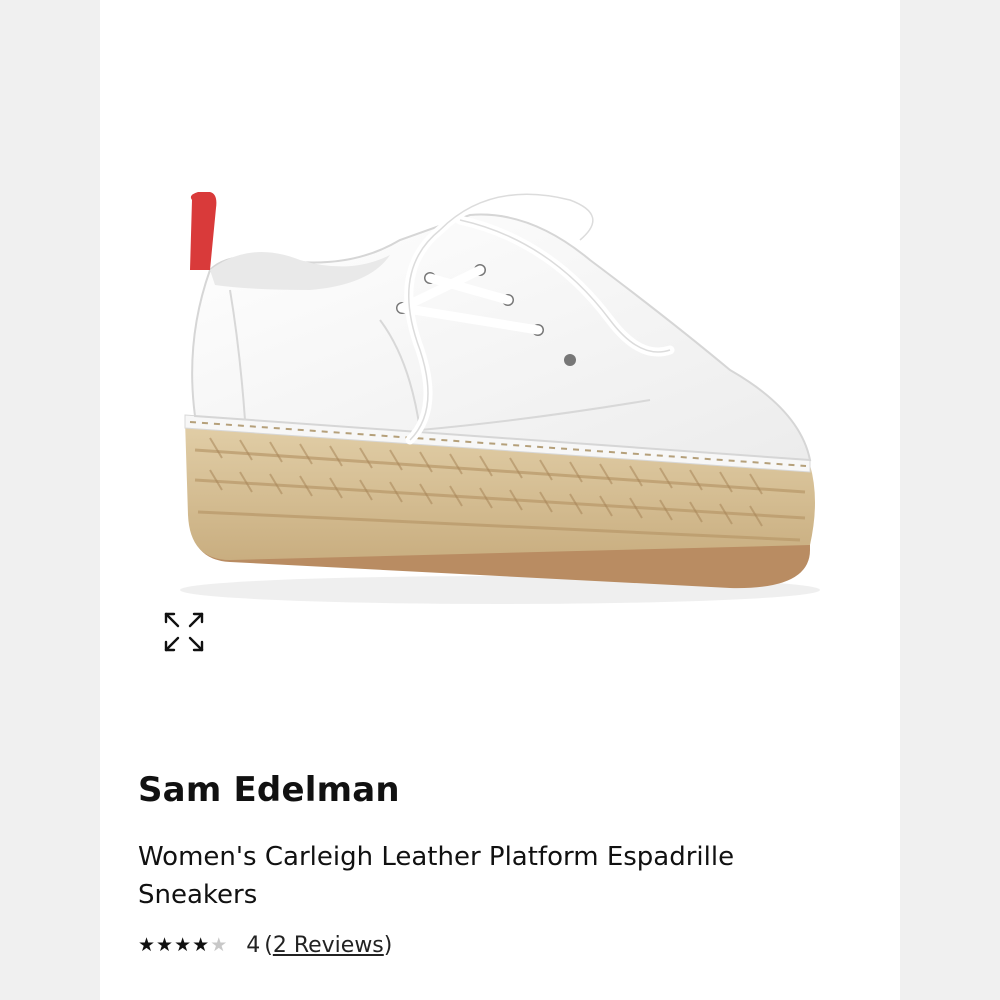 This screenshot has width=1000, height=1000. I want to click on reviews-close-paren: ), so click(388, 945).